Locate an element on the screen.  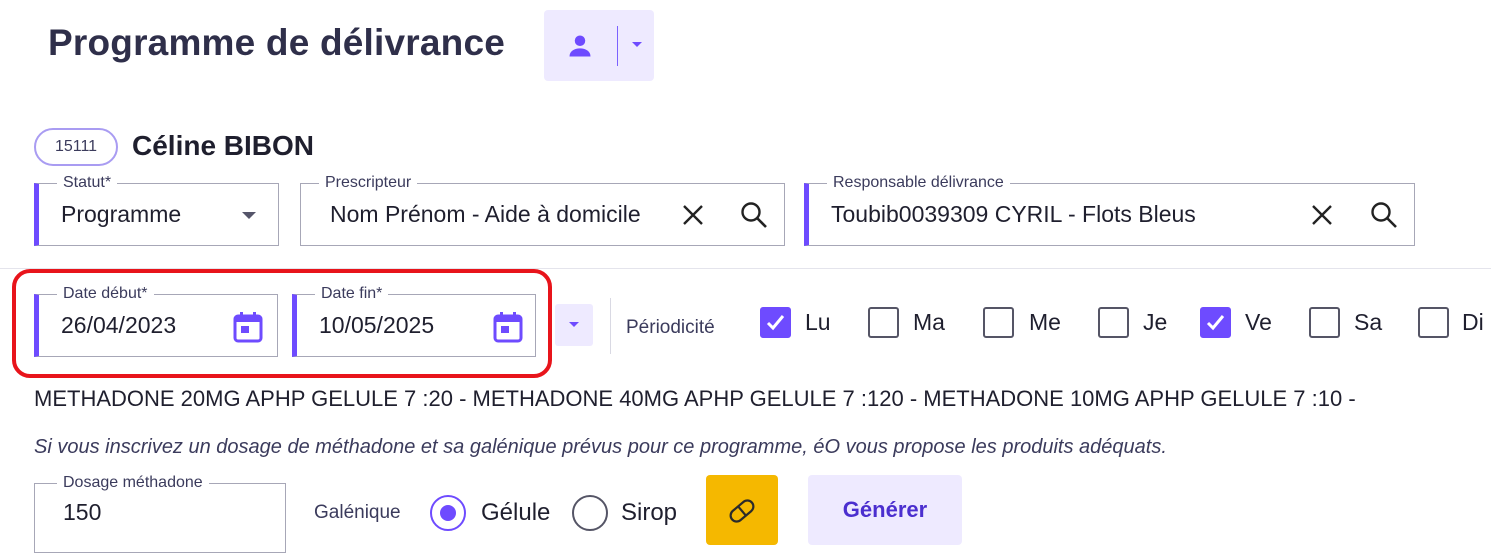
pill-products-button is located at coordinates (742, 510).